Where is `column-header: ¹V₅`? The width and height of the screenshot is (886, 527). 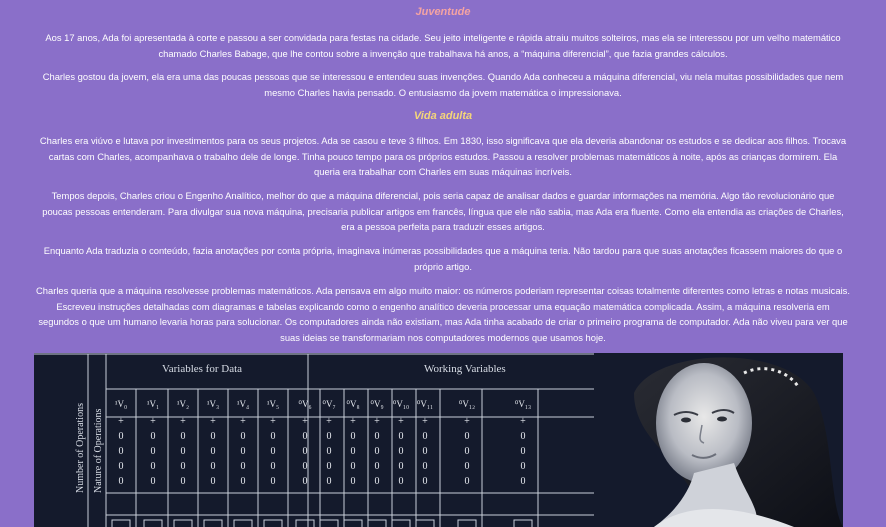
column-header: ¹V₅ is located at coordinates (273, 404).